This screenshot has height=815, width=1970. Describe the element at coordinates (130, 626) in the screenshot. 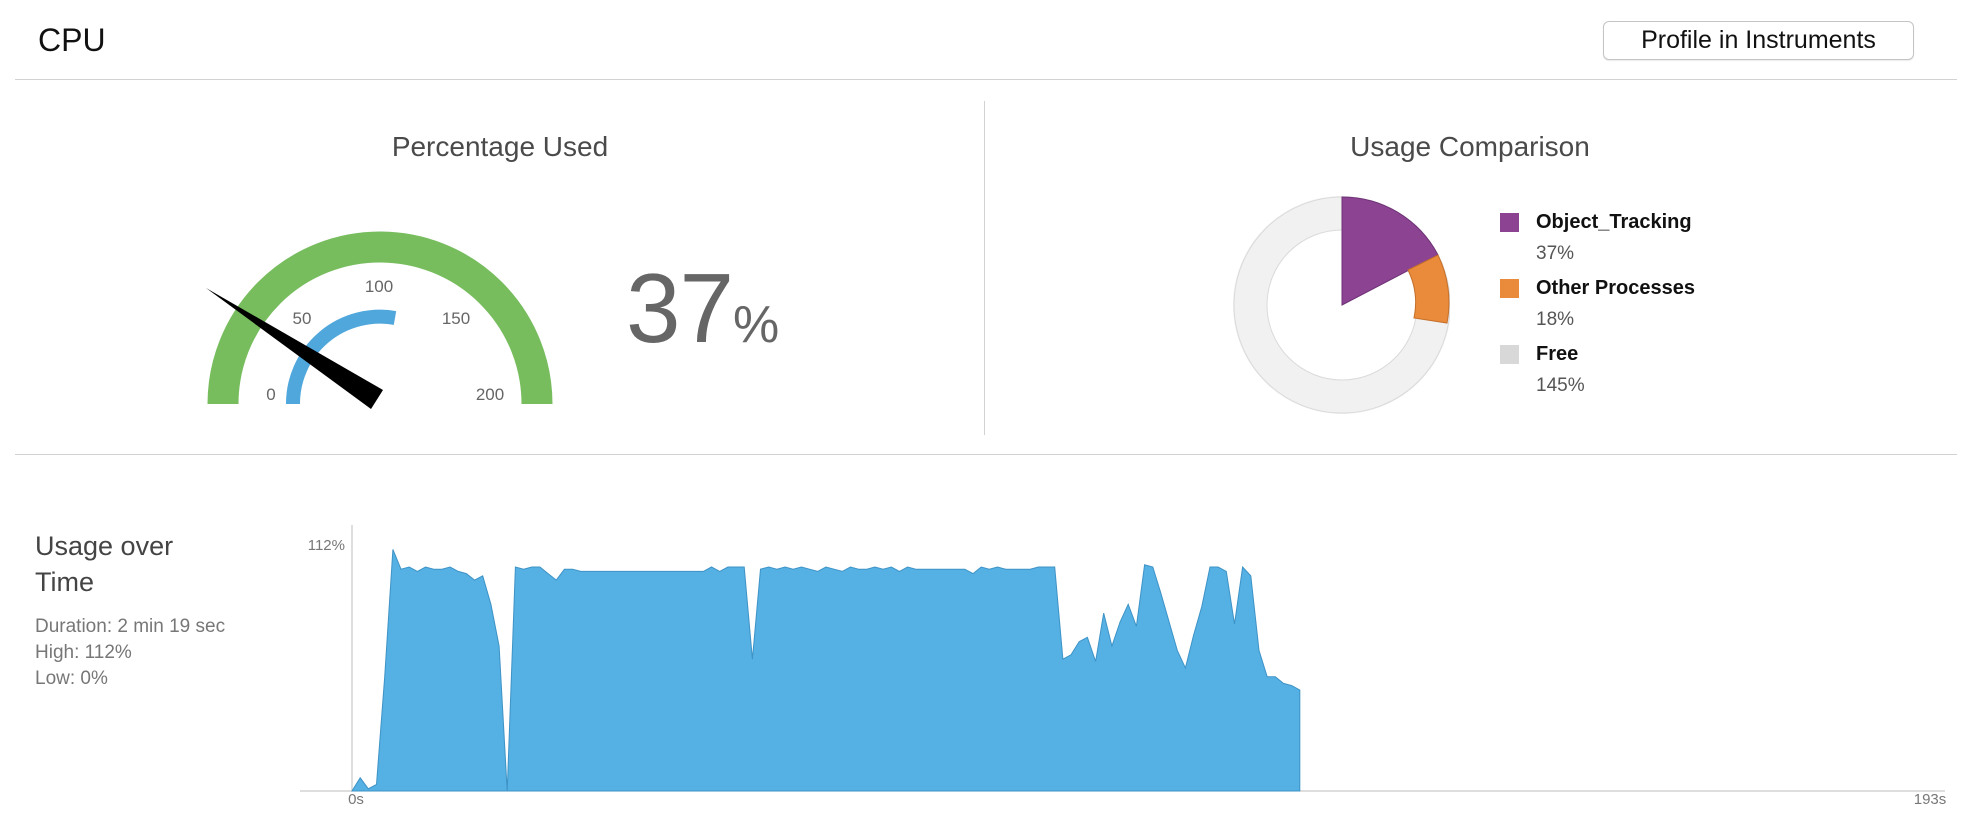

I see `duration-label: Duration: 2 min 19 sec` at that location.